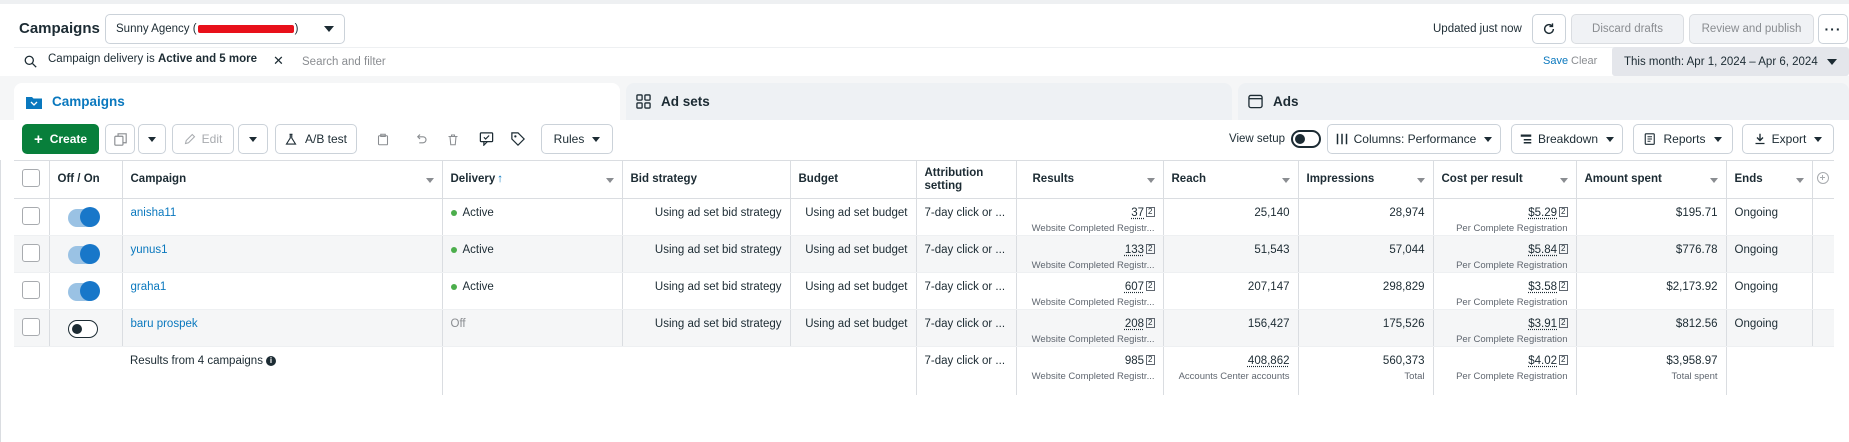  I want to click on tag-button, so click(518, 139).